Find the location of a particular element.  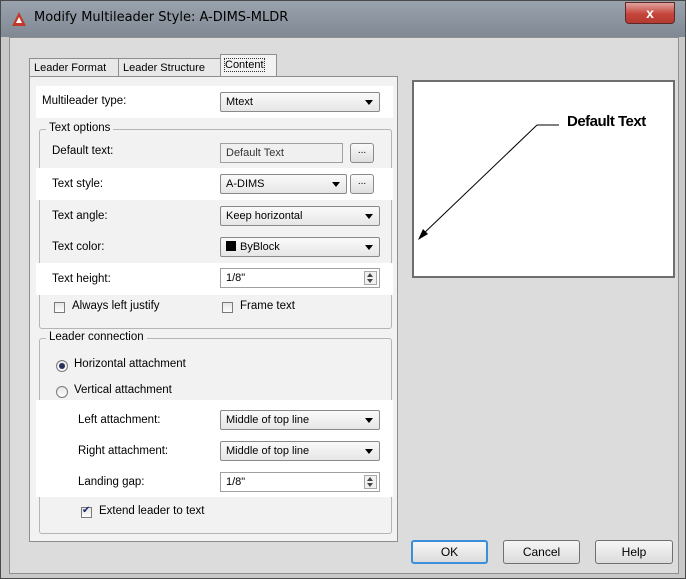

tab-leader-structure: Leader Structure is located at coordinates (169, 67).